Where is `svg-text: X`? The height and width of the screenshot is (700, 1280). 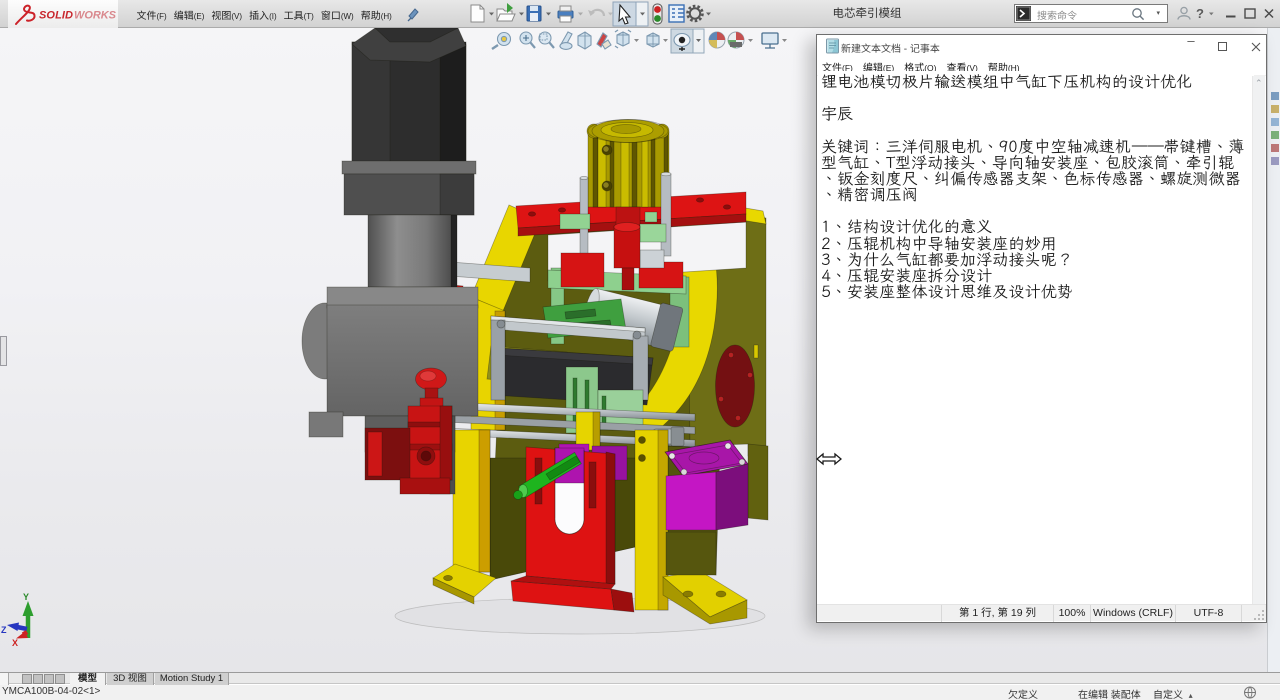 svg-text: X is located at coordinates (15, 642).